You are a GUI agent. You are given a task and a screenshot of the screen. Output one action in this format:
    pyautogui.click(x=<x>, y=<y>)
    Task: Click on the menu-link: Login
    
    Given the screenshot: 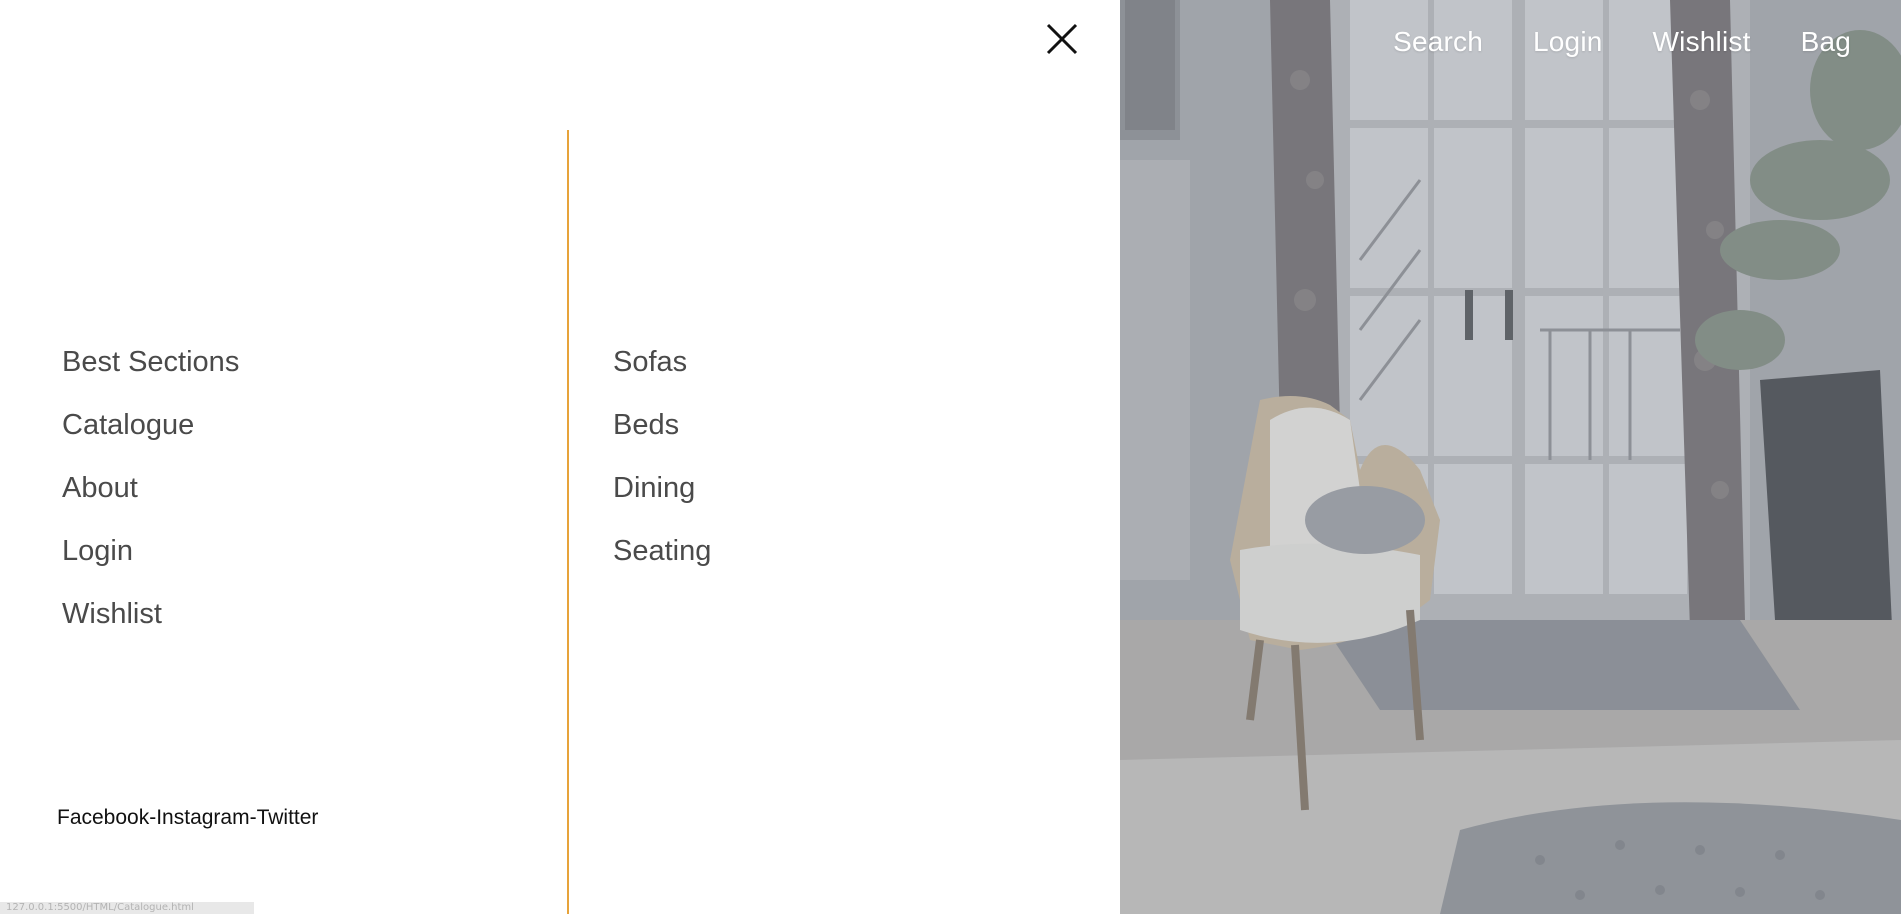 What is the action you would take?
    pyautogui.click(x=97, y=551)
    